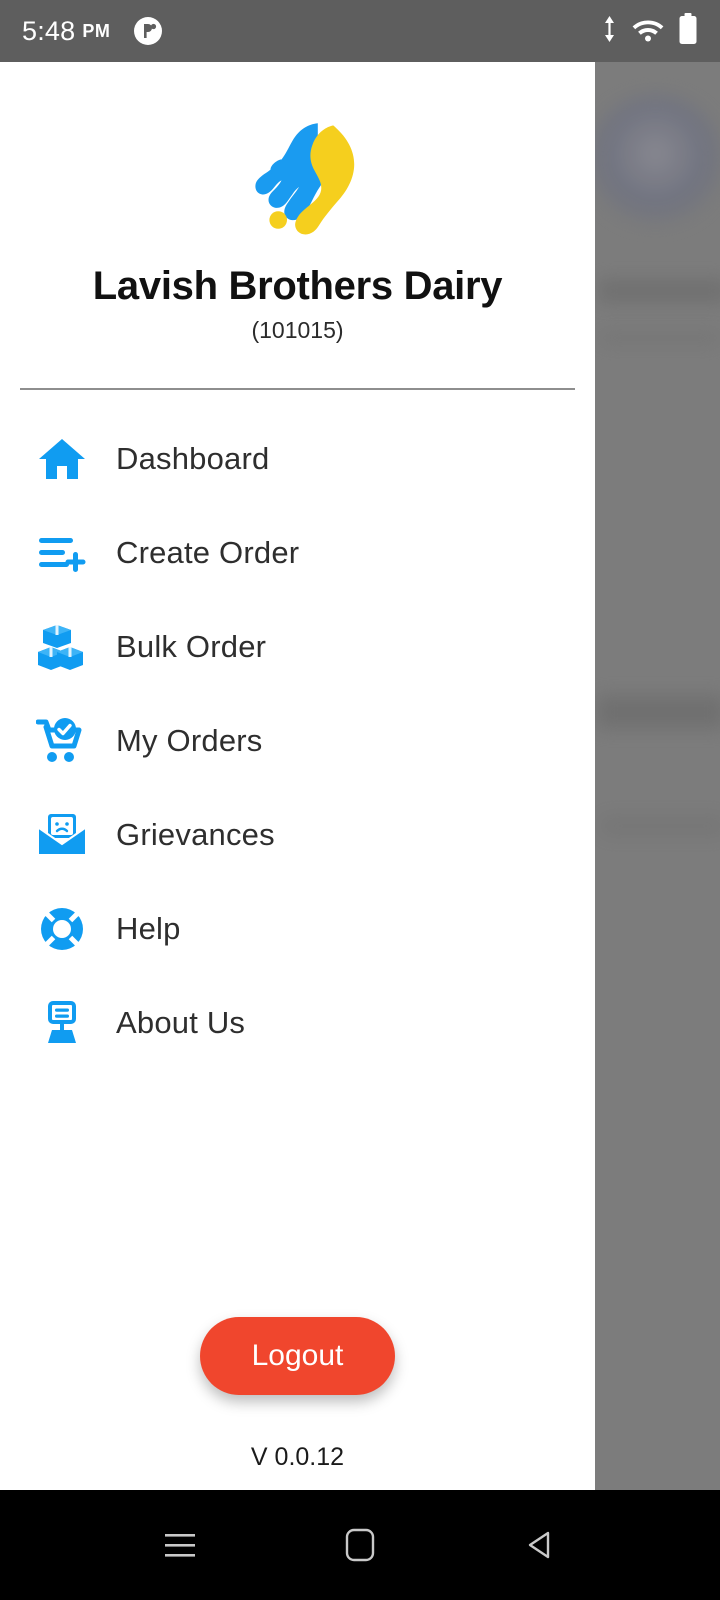 The height and width of the screenshot is (1600, 720). I want to click on data-transfer-icon, so click(609, 31).